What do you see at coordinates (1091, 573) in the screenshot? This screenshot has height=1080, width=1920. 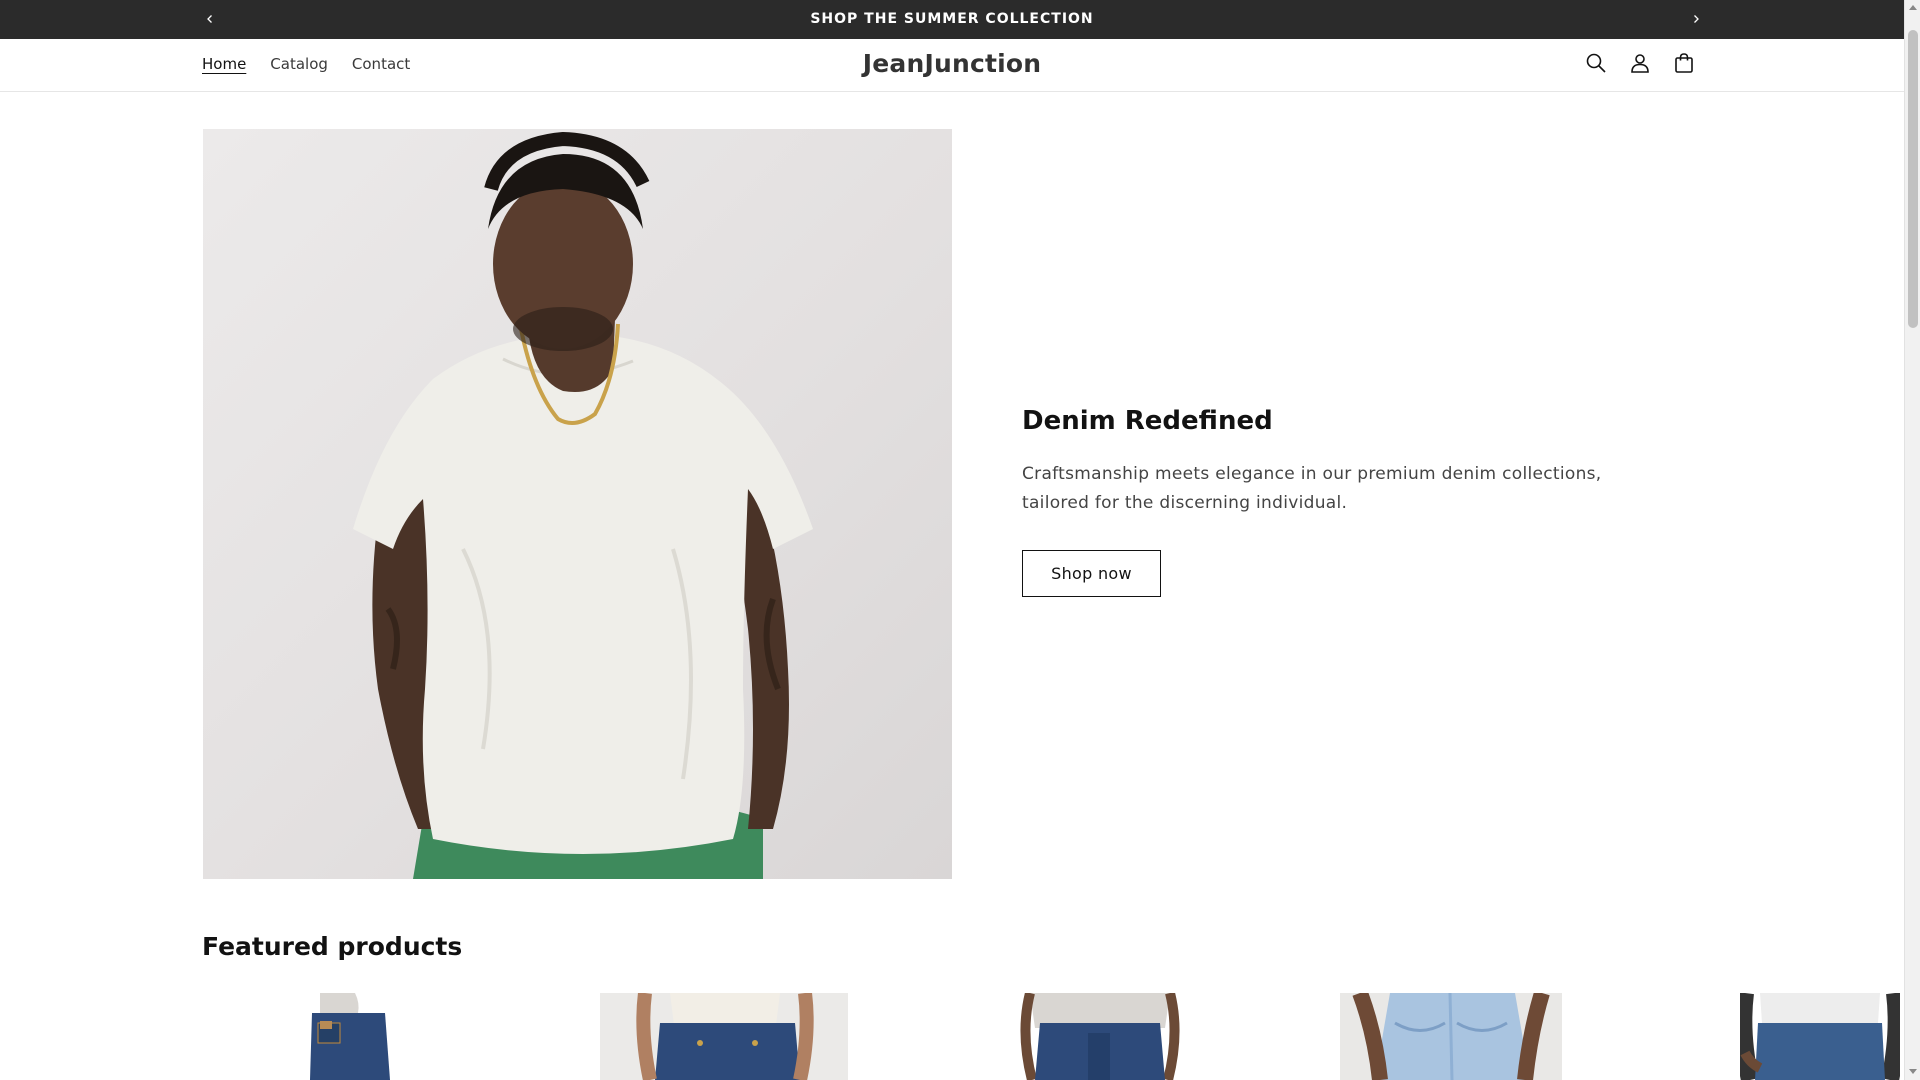 I see `shop-now-button: Shop now` at bounding box center [1091, 573].